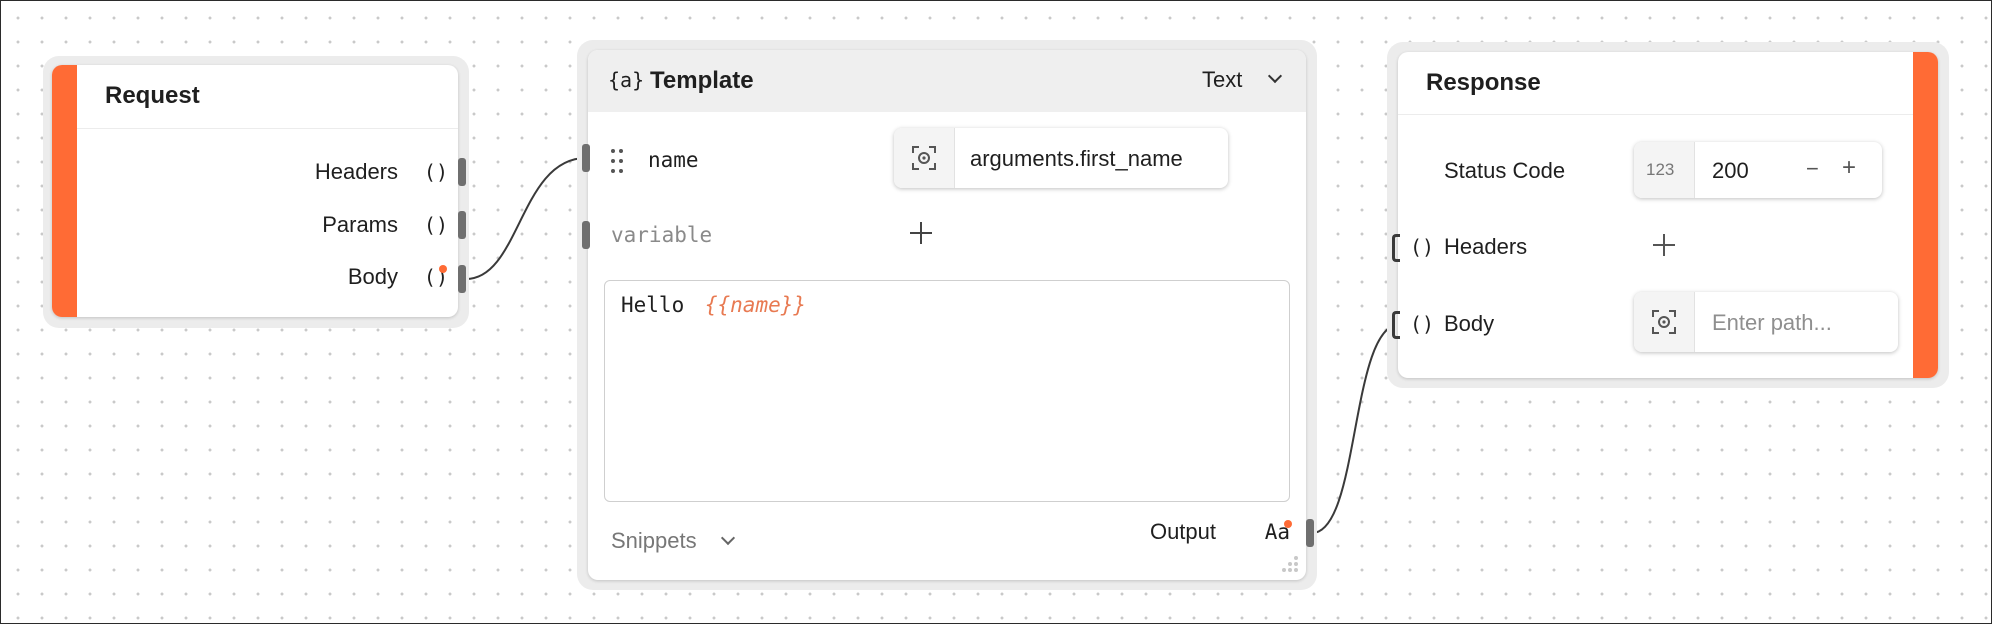 This screenshot has height=624, width=1992. Describe the element at coordinates (1486, 246) in the screenshot. I see `response-headers-label: Headers` at that location.